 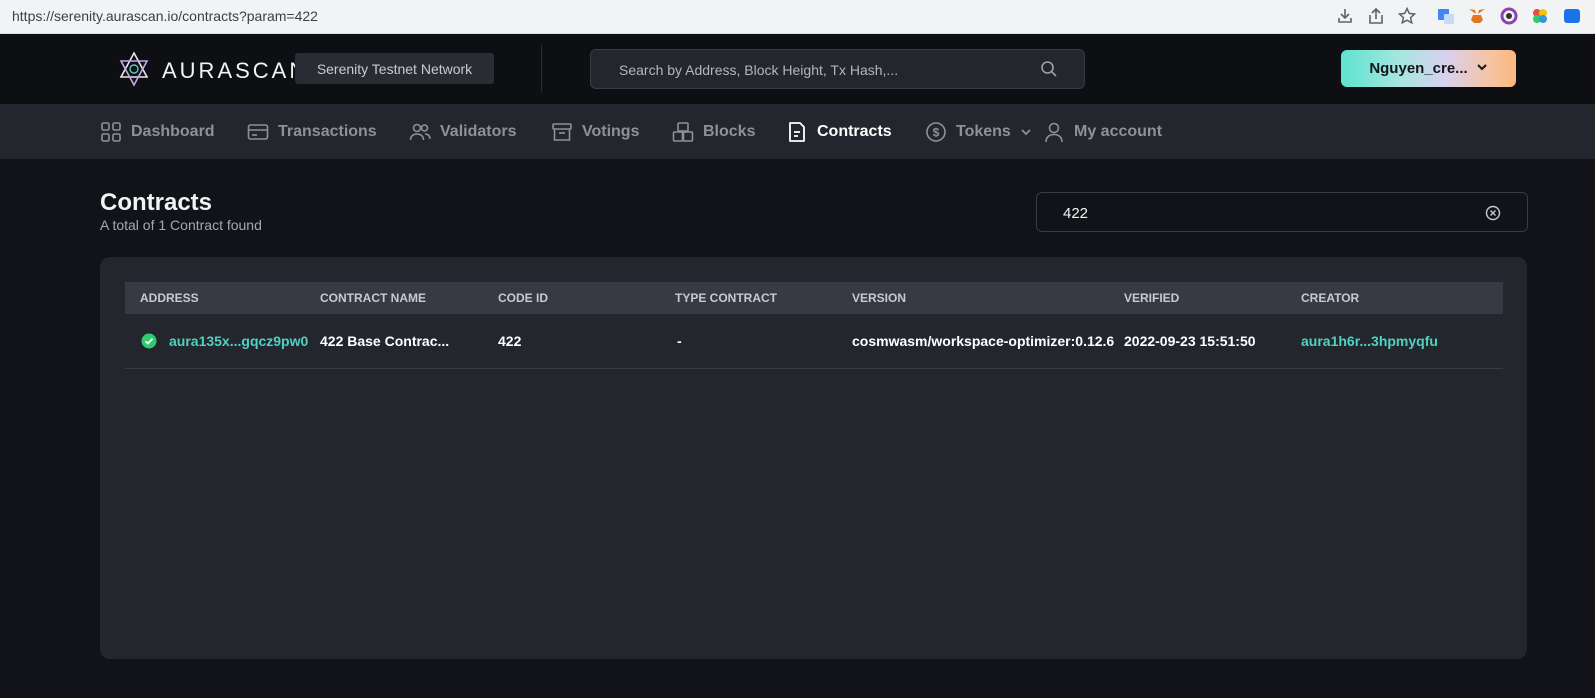 What do you see at coordinates (983, 131) in the screenshot?
I see `nav-label: Tokens` at bounding box center [983, 131].